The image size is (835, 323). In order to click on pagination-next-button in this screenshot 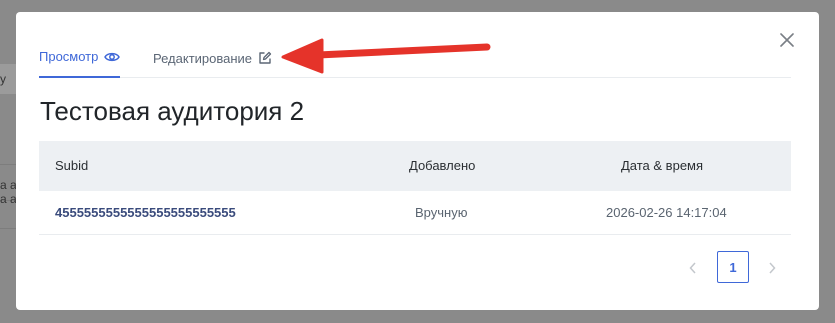, I will do `click(772, 268)`.